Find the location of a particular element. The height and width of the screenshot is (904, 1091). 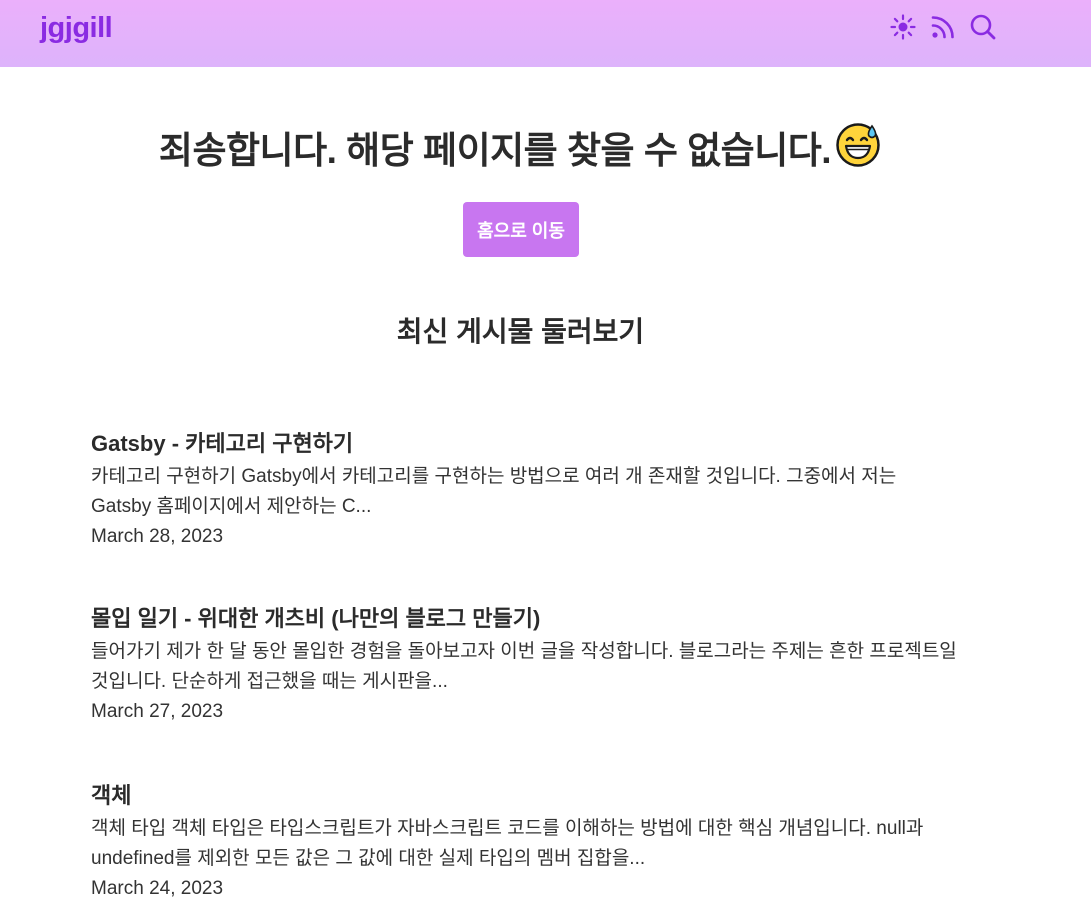

not-found-title: 죄송합니다. 해당 페이지를 찾을 수 없습니다. is located at coordinates (495, 150).